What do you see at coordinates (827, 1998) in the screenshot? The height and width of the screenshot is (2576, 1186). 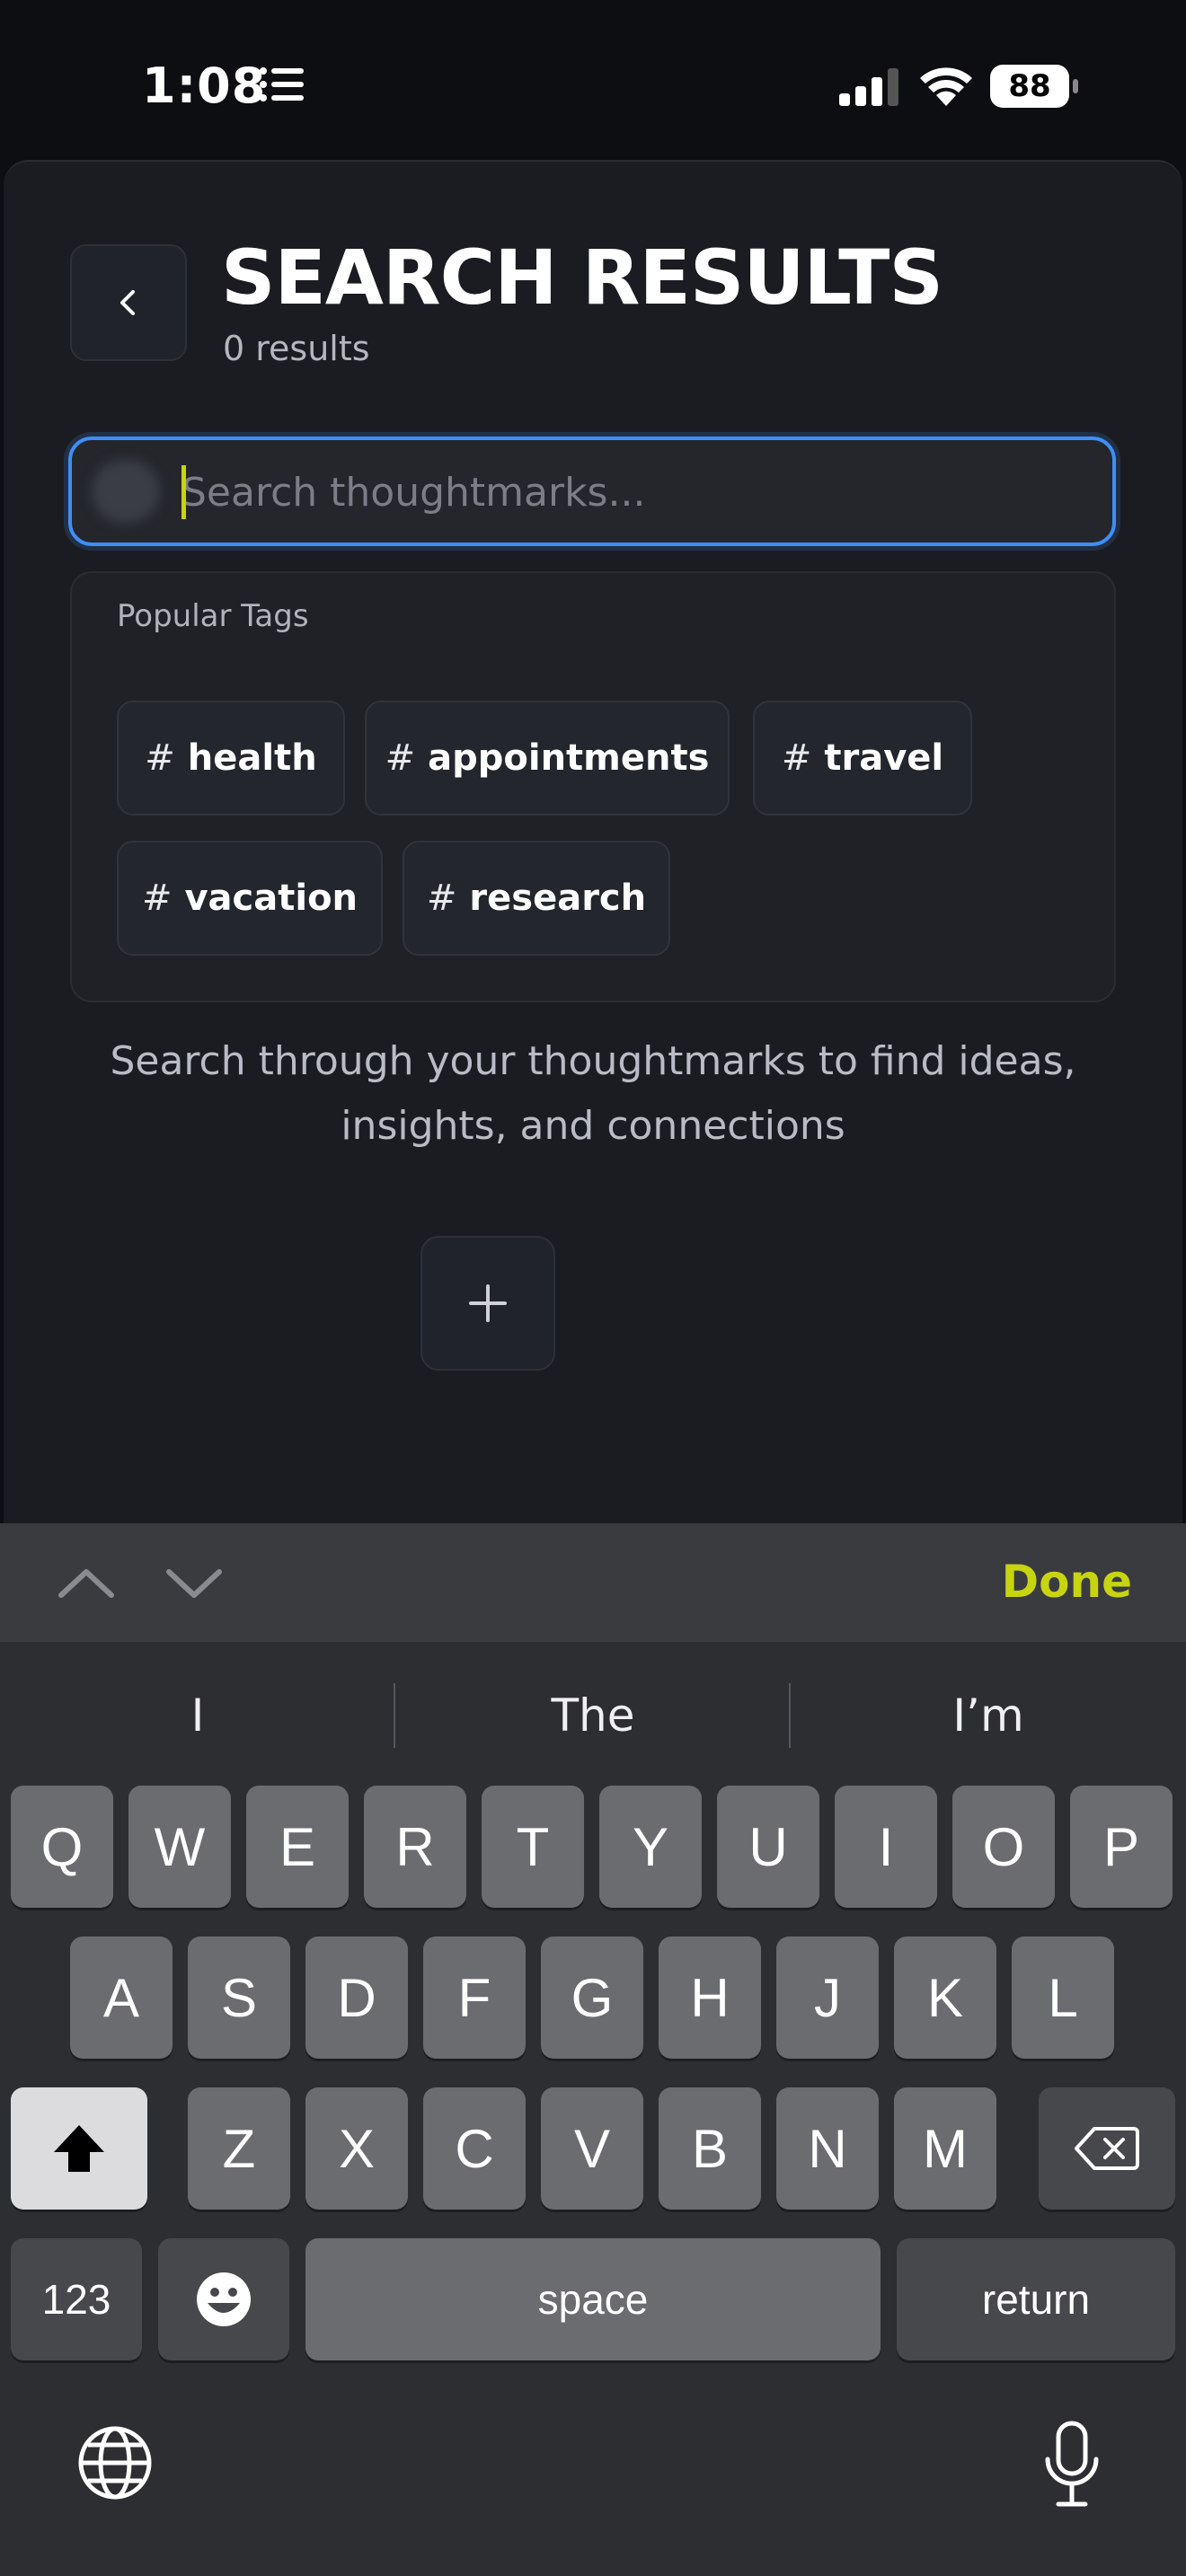 I see `key-j: J` at bounding box center [827, 1998].